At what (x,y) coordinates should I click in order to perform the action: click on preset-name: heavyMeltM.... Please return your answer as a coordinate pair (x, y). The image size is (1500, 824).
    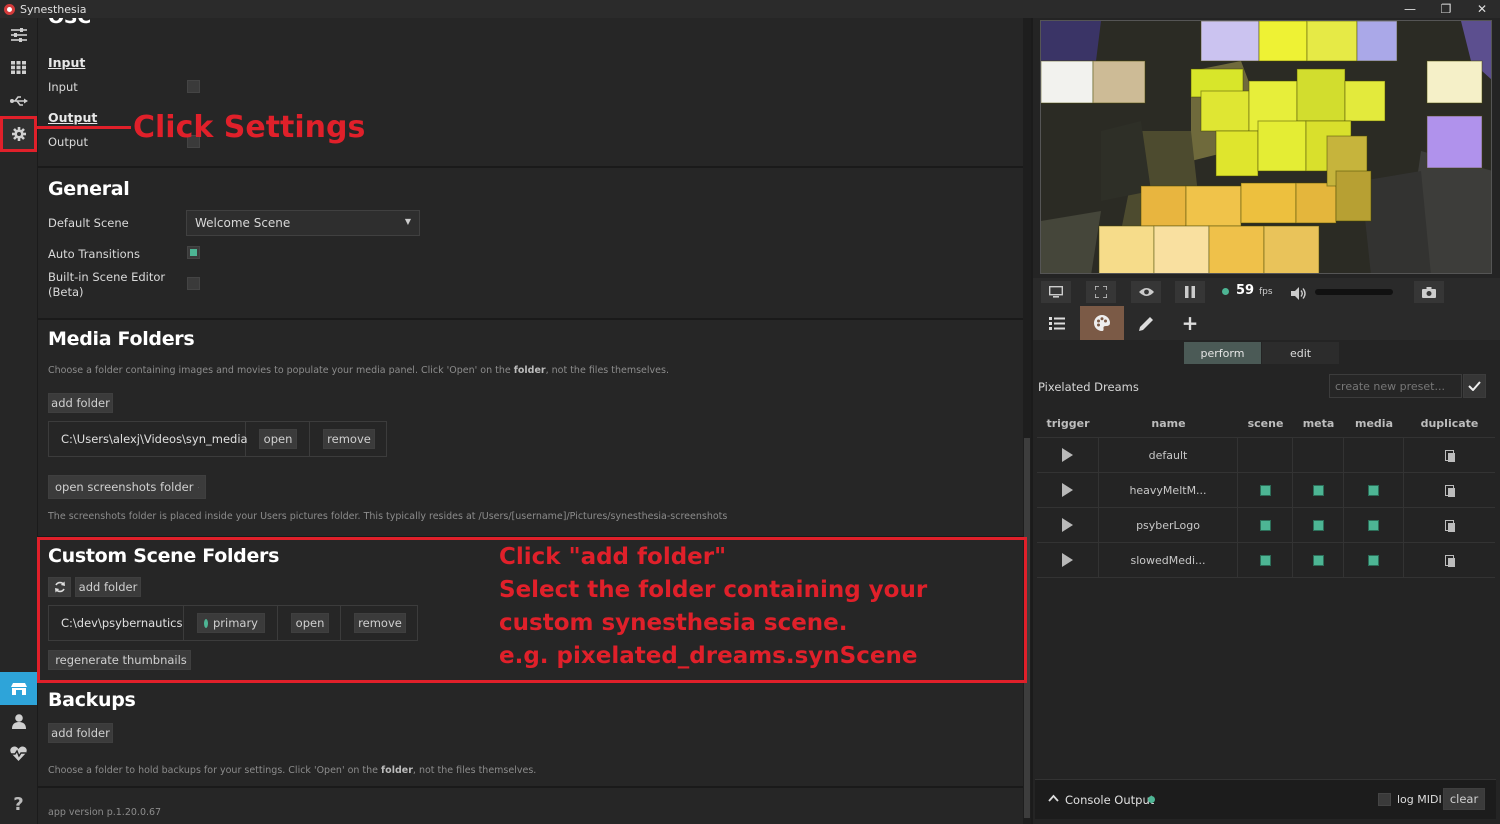
    Looking at the image, I should click on (1168, 490).